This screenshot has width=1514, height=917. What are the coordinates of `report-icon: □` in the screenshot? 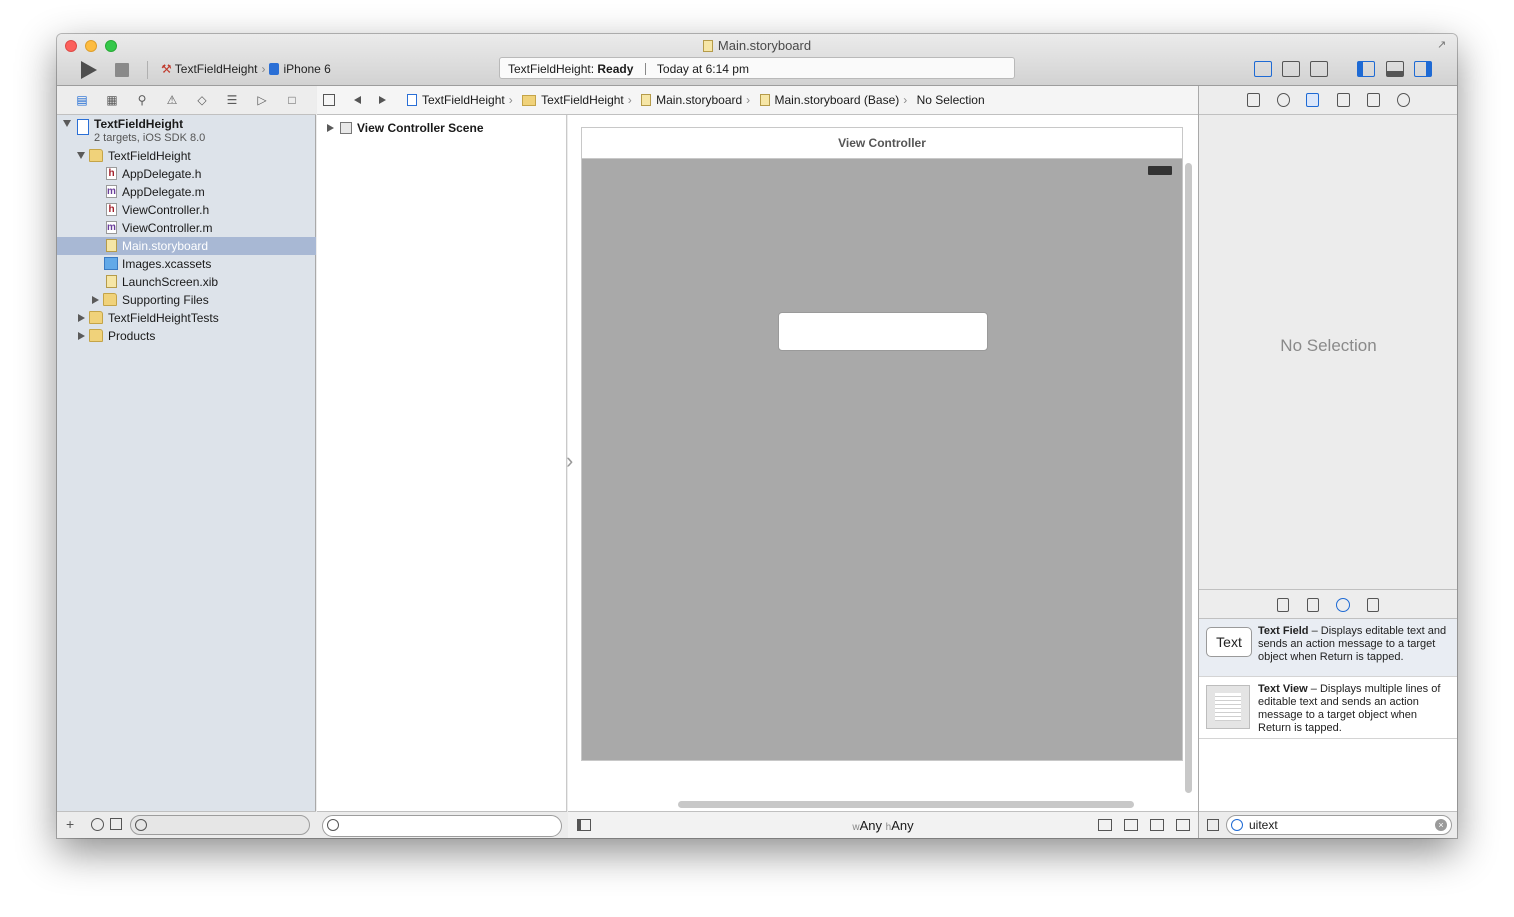 It's located at (292, 100).